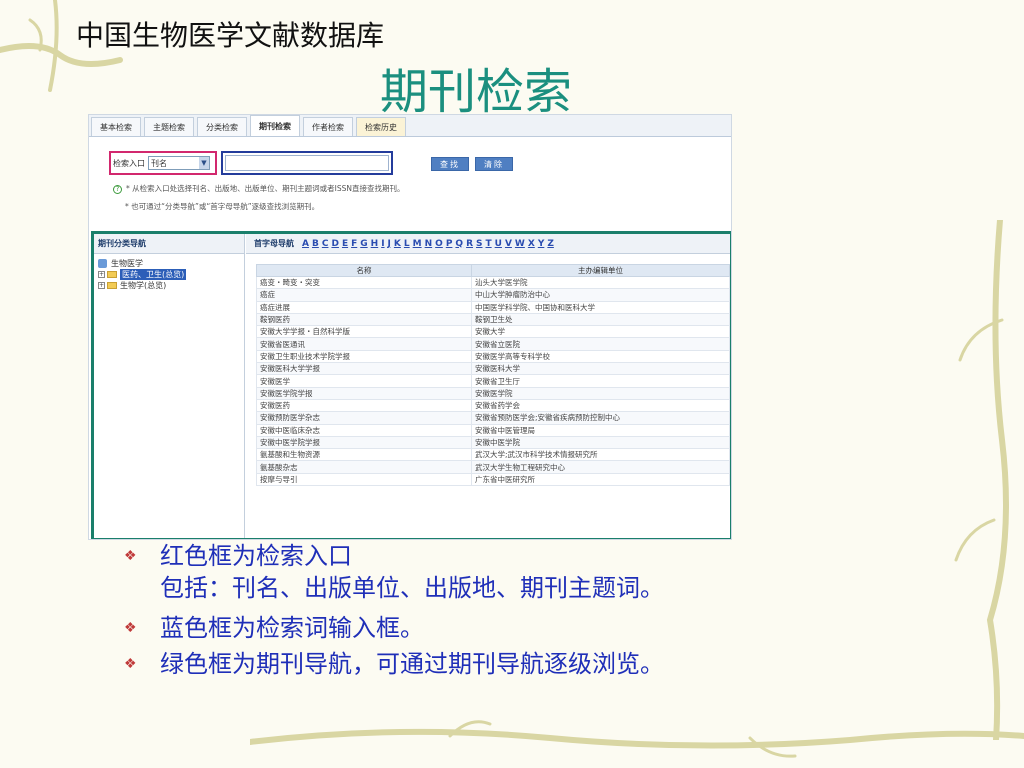 Image resolution: width=1024 pixels, height=768 pixels. I want to click on journal-name-cell: 安徽医科大学学报, so click(364, 369).